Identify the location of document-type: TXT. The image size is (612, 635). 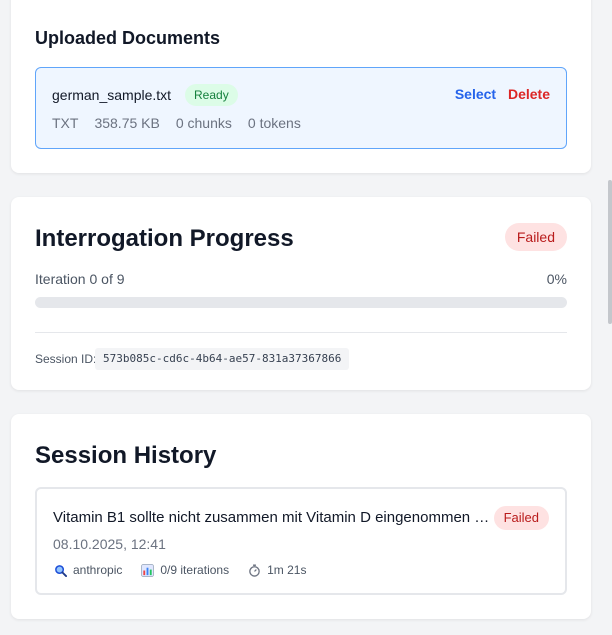
(65, 123).